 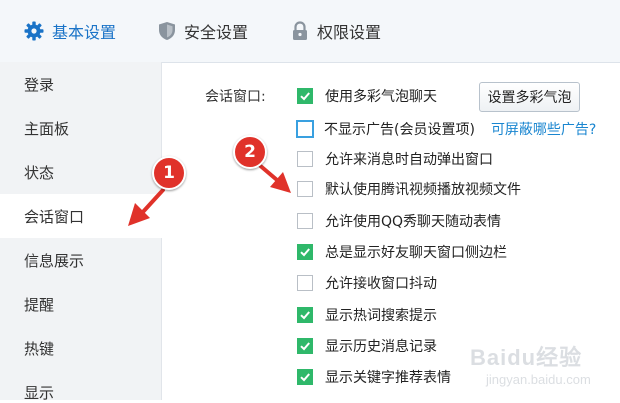 What do you see at coordinates (538, 379) in the screenshot?
I see `watermark-url: jingyan.baidu.com` at bounding box center [538, 379].